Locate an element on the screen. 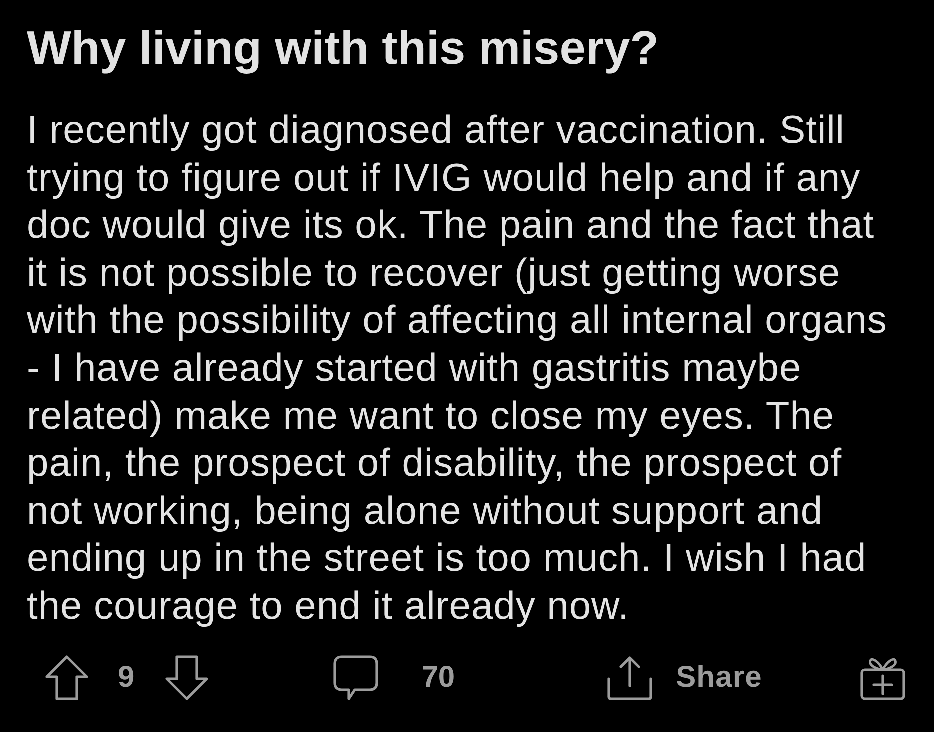 Image resolution: width=934 pixels, height=732 pixels. post-title: Why living with this misery? is located at coordinates (343, 48).